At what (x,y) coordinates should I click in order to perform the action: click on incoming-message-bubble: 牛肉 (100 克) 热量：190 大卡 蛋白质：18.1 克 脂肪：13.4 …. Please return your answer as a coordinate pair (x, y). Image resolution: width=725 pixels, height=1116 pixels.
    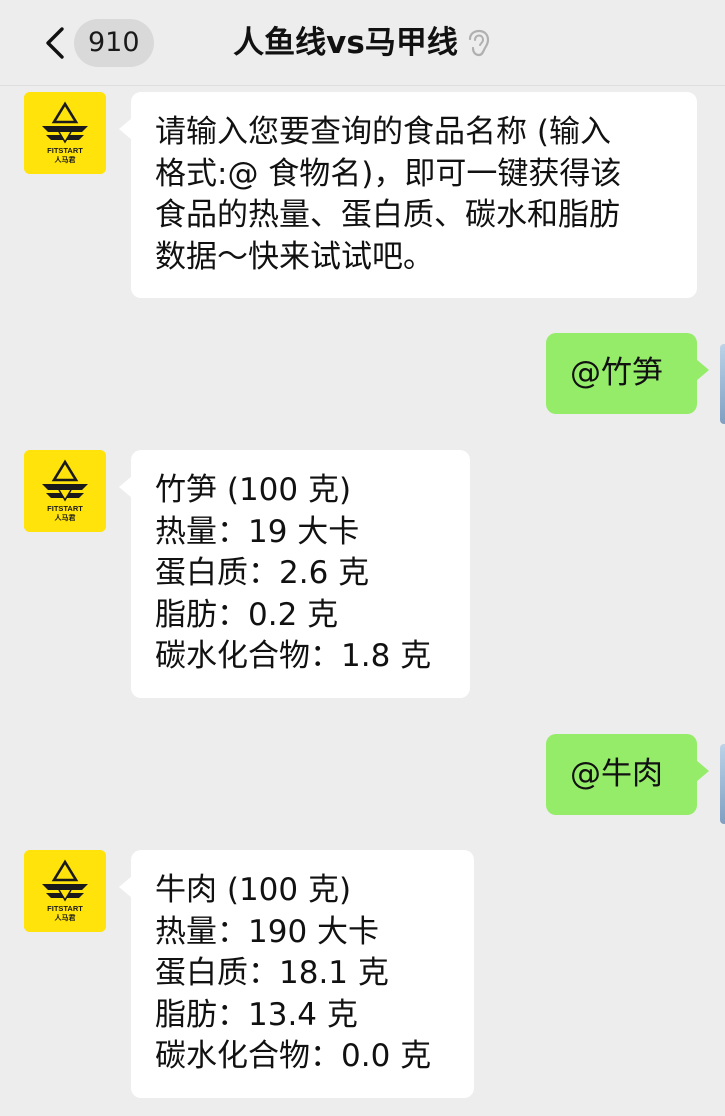
    Looking at the image, I should click on (296, 974).